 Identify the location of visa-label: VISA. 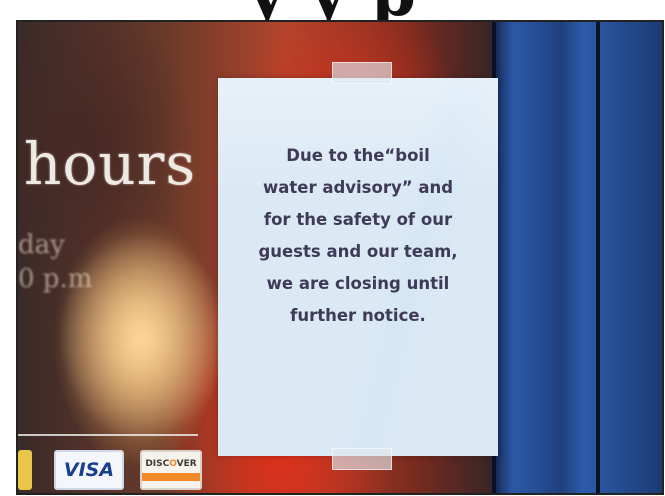
(89, 470).